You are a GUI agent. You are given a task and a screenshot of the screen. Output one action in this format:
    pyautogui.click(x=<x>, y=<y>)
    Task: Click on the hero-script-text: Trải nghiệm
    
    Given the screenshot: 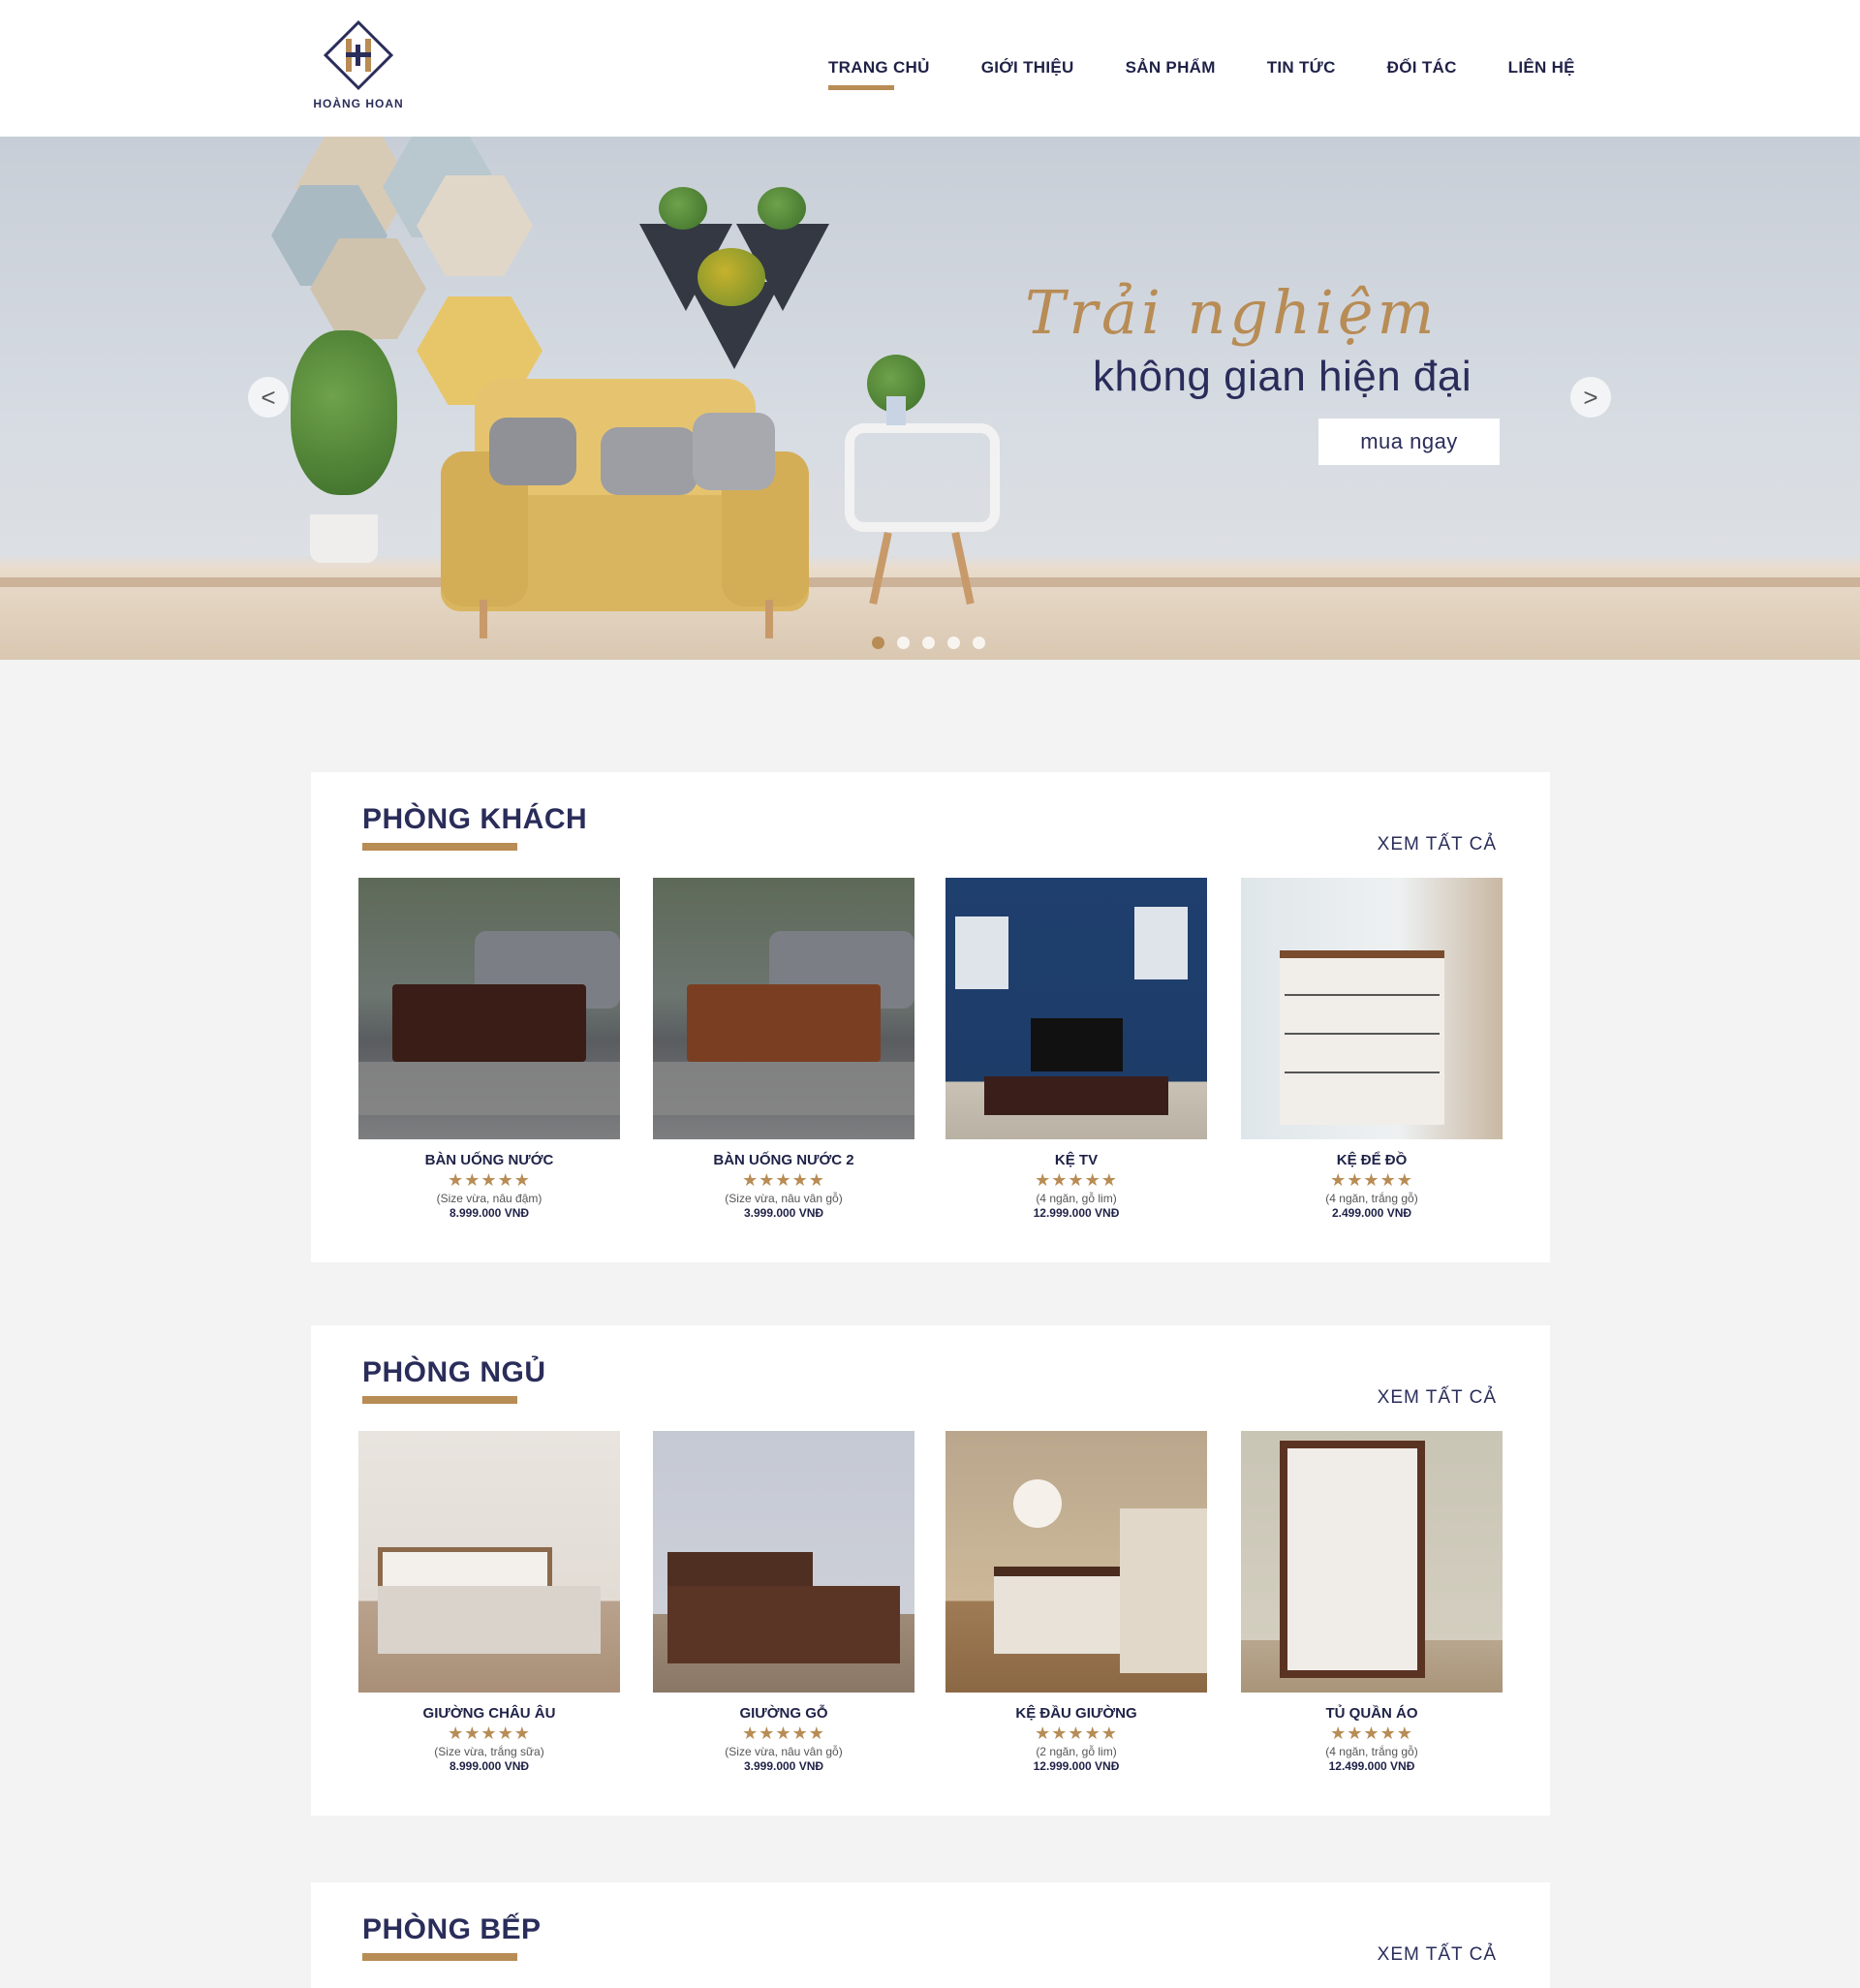 What is the action you would take?
    pyautogui.click(x=1232, y=312)
    